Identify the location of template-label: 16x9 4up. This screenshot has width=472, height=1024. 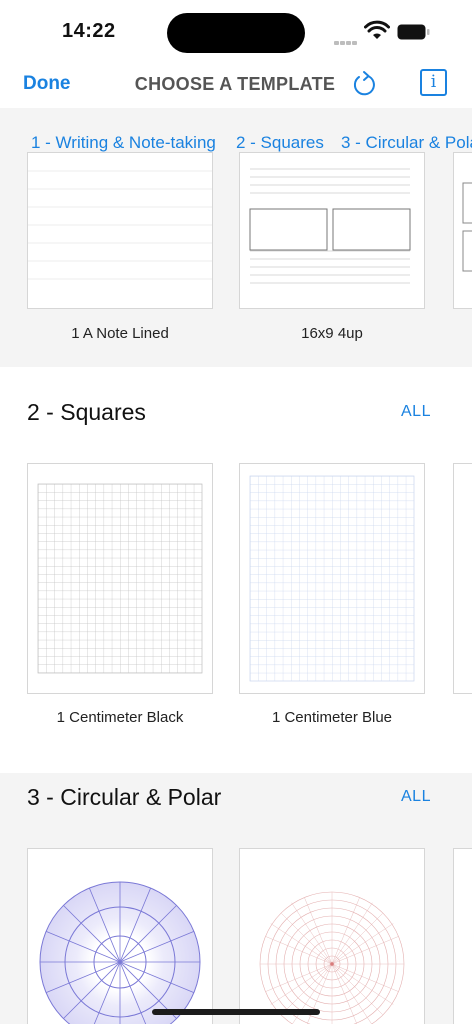
(332, 333).